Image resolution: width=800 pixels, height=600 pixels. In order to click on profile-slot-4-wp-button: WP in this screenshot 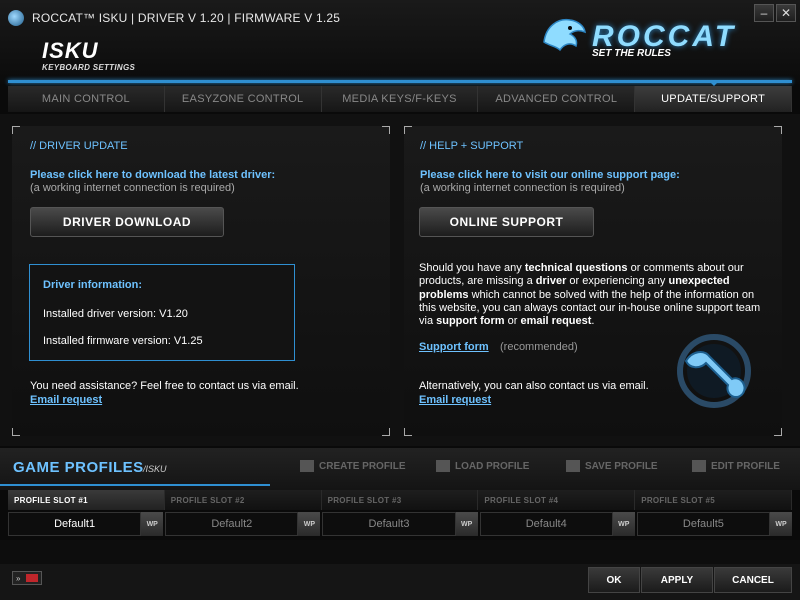, I will do `click(623, 524)`.